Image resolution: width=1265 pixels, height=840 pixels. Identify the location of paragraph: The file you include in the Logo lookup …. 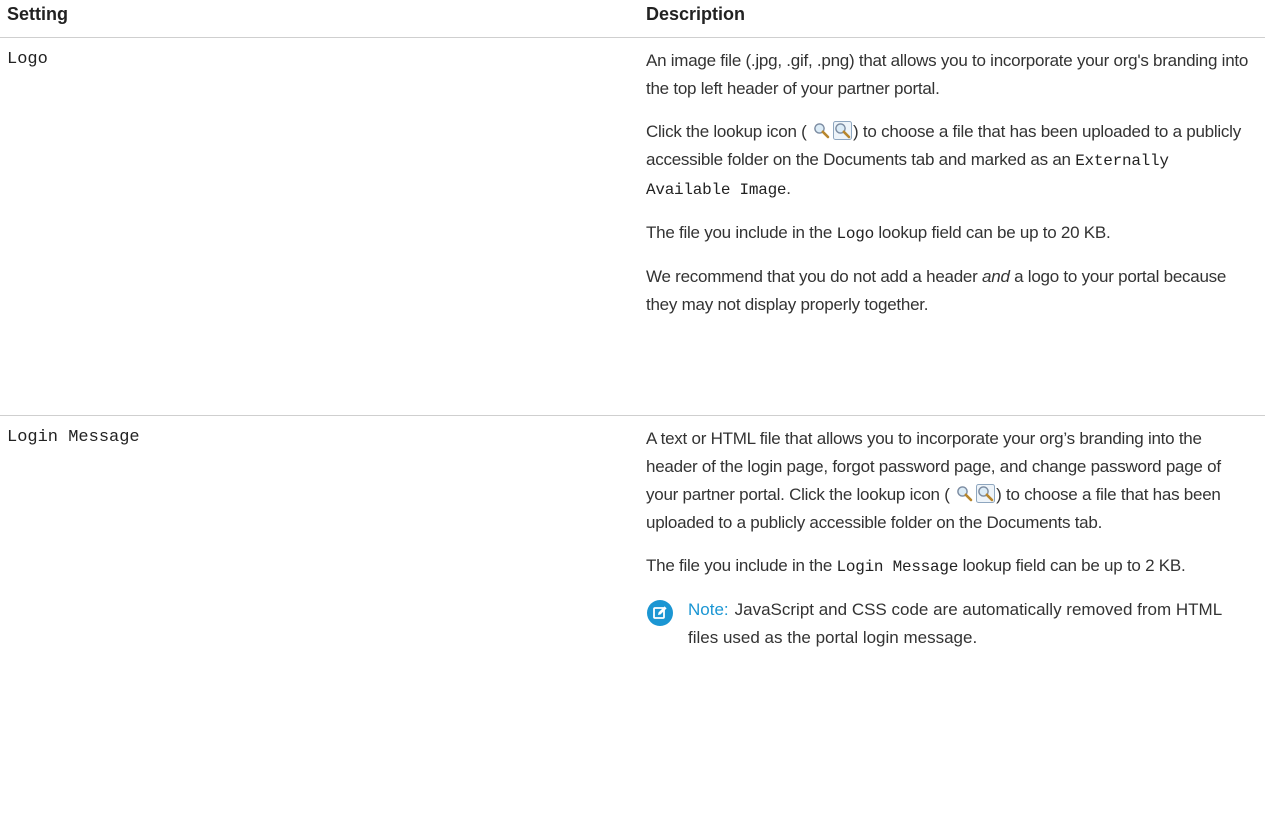
(950, 233).